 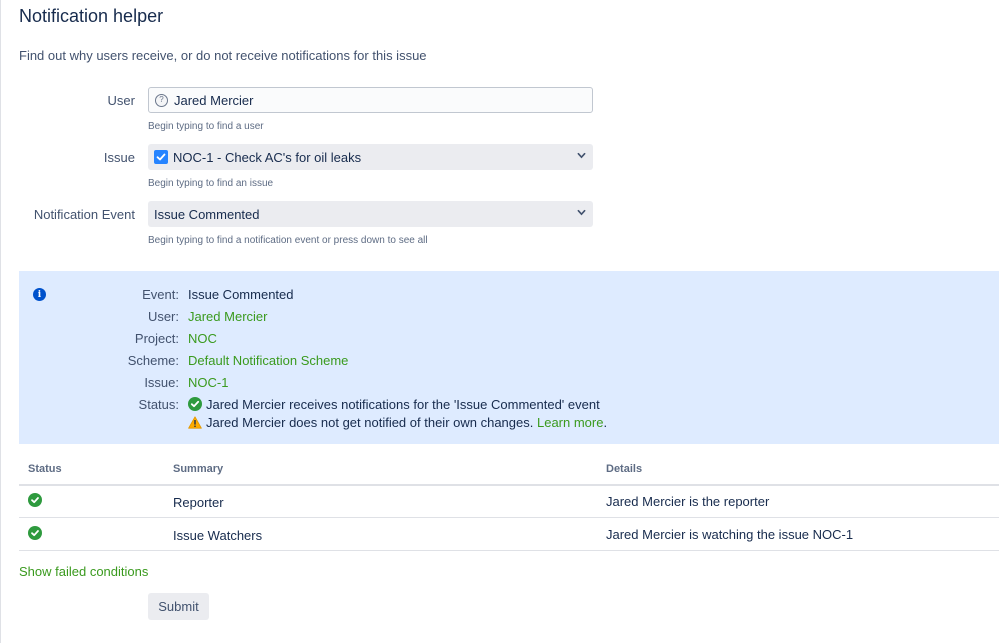 What do you see at coordinates (570, 422) in the screenshot?
I see `learn-more-link: Learn more` at bounding box center [570, 422].